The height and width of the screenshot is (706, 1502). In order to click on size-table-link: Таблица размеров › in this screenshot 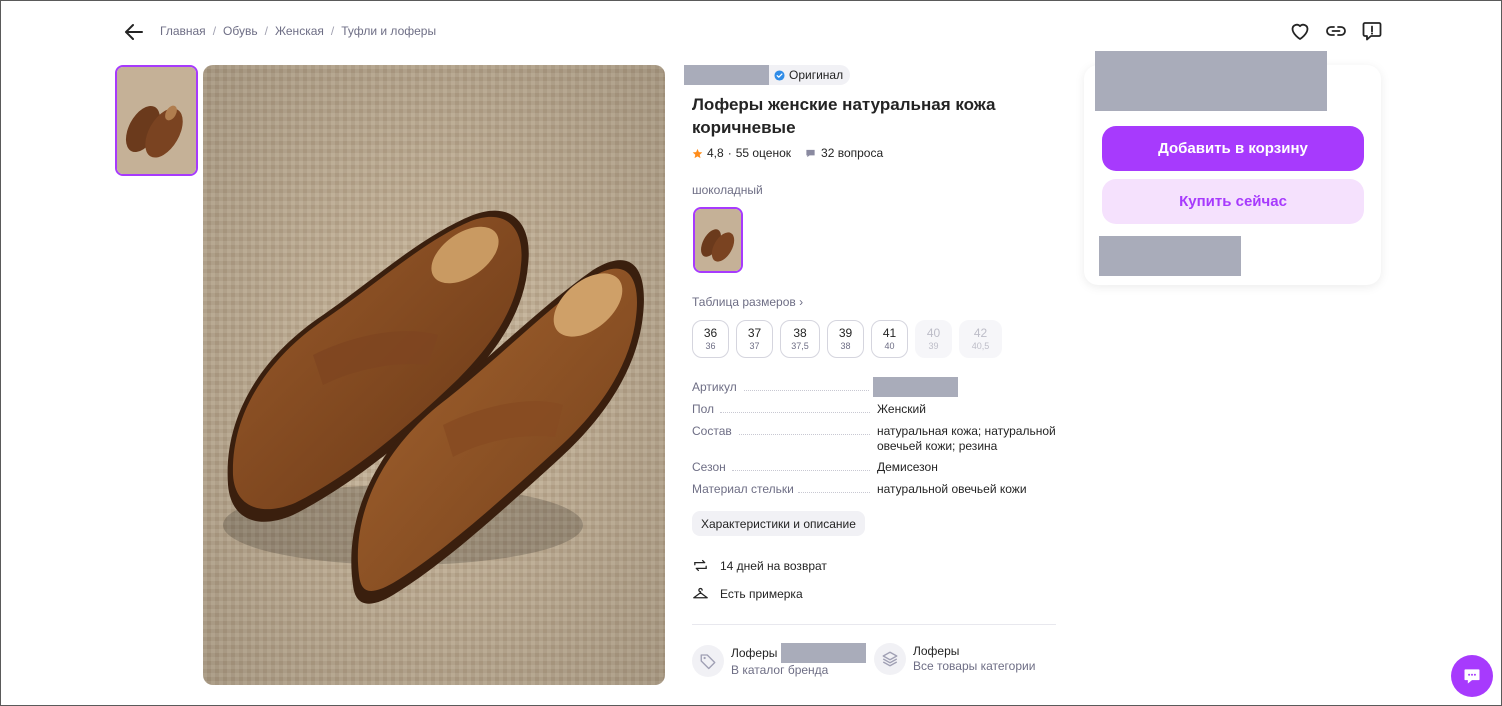, I will do `click(747, 302)`.